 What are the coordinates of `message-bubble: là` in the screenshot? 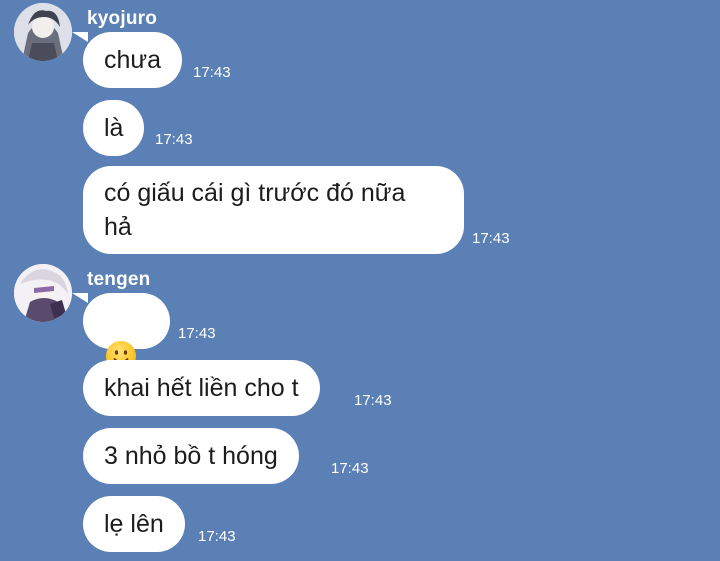 It's located at (114, 128).